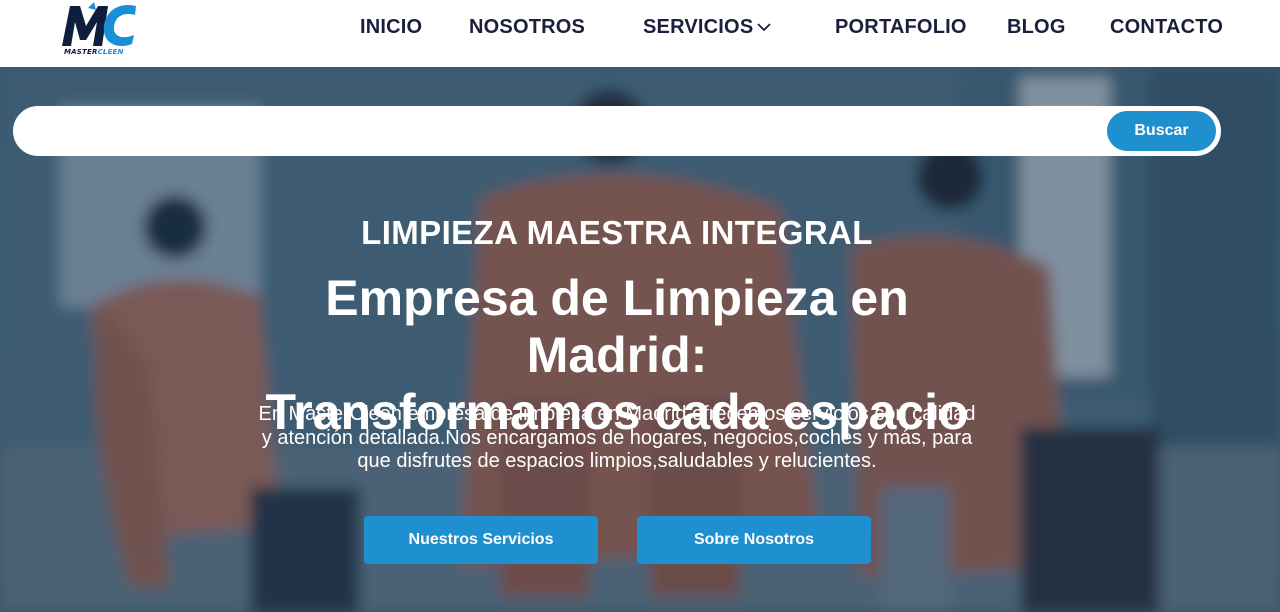 The height and width of the screenshot is (612, 1280). Describe the element at coordinates (1161, 131) in the screenshot. I see `search-button: Buscar` at that location.